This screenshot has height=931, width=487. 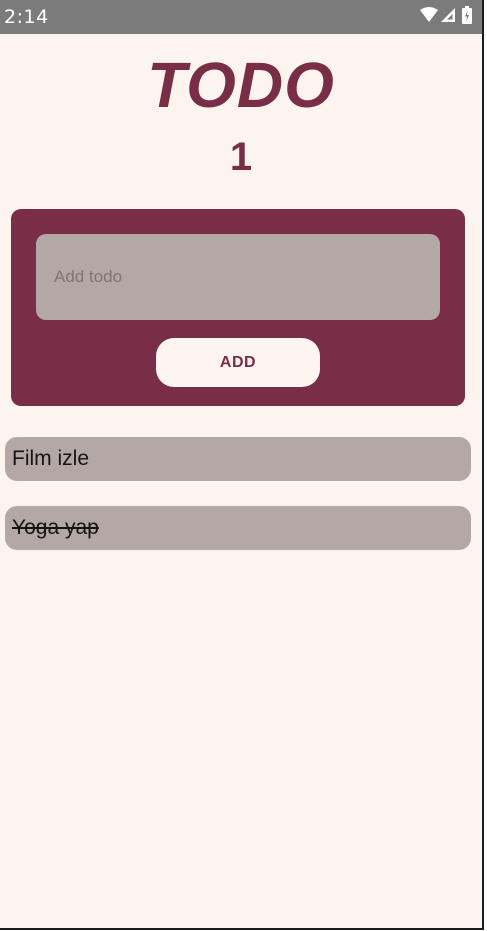 What do you see at coordinates (238, 362) in the screenshot?
I see `add-button: ADD` at bounding box center [238, 362].